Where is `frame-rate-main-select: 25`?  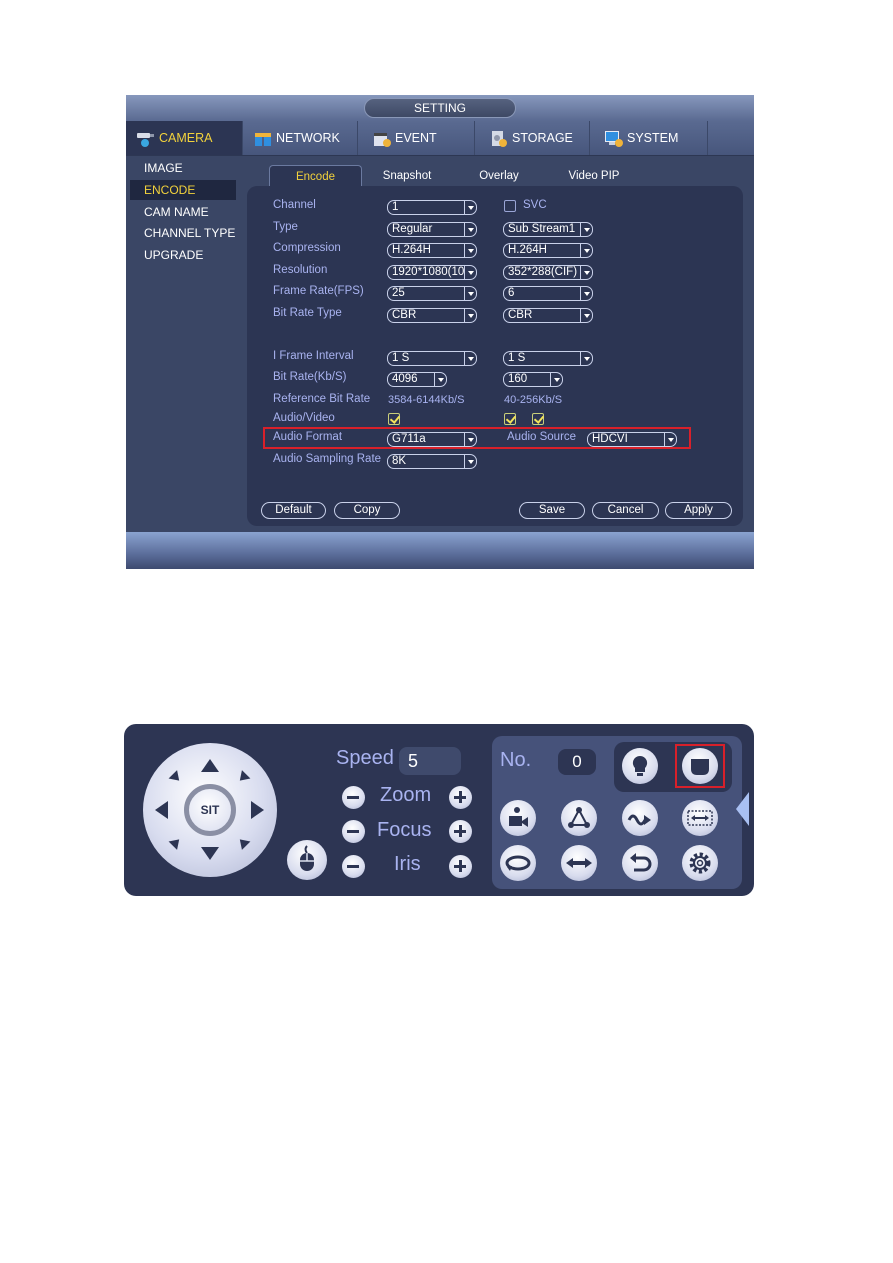 frame-rate-main-select: 25 is located at coordinates (432, 293).